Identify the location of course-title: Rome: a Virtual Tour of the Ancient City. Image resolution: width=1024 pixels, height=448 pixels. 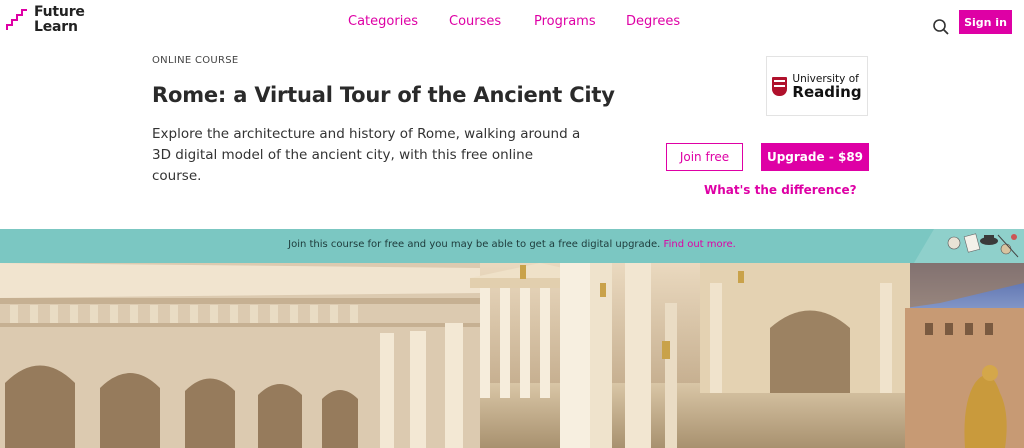
(383, 95).